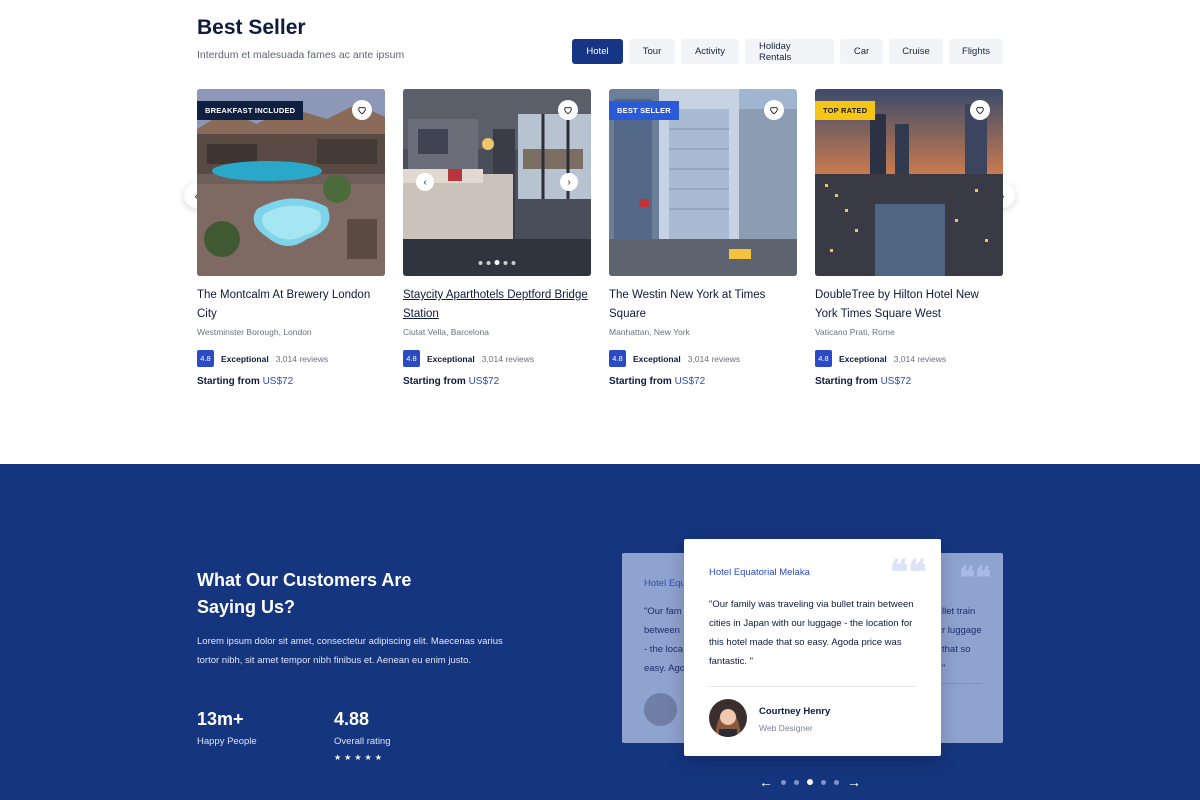 The image size is (1200, 800). I want to click on ghost-quote-line: r luggage, so click(962, 630).